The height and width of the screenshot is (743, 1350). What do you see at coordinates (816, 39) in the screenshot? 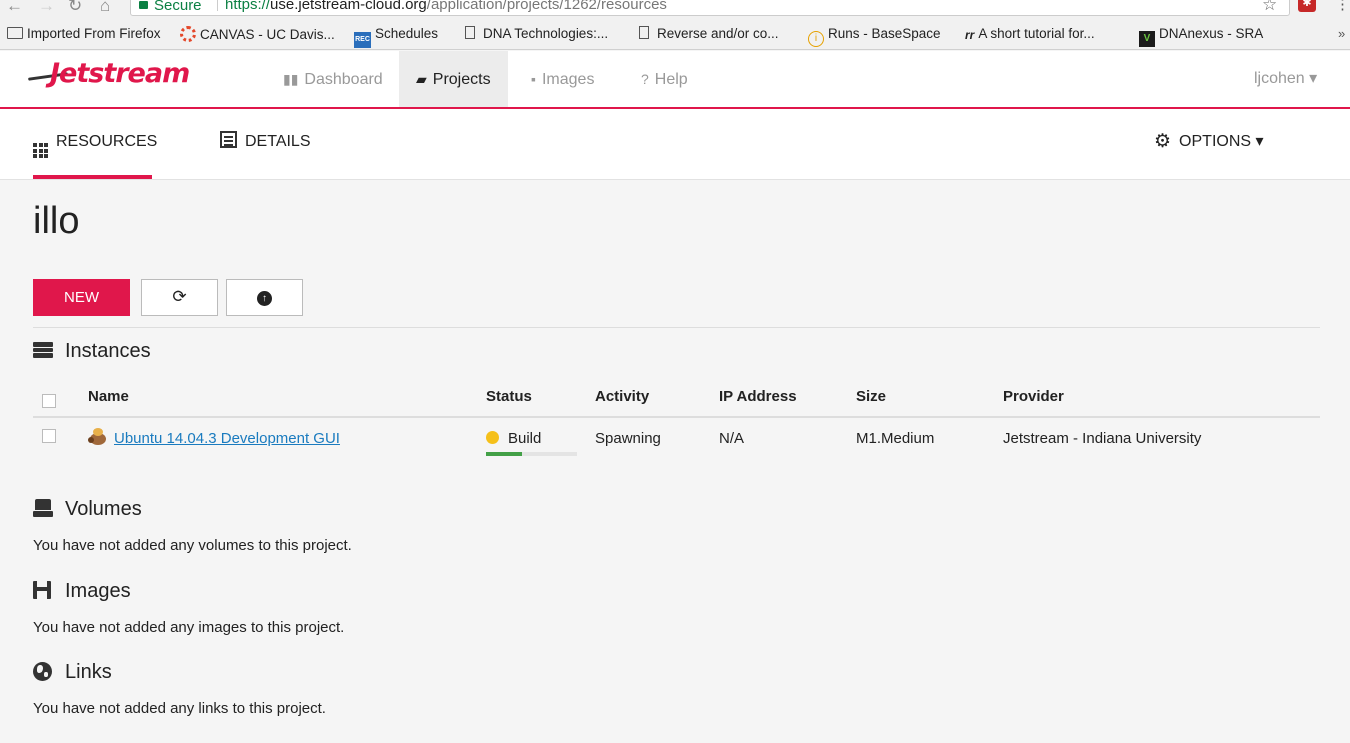
I see `info-icon: i` at bounding box center [816, 39].